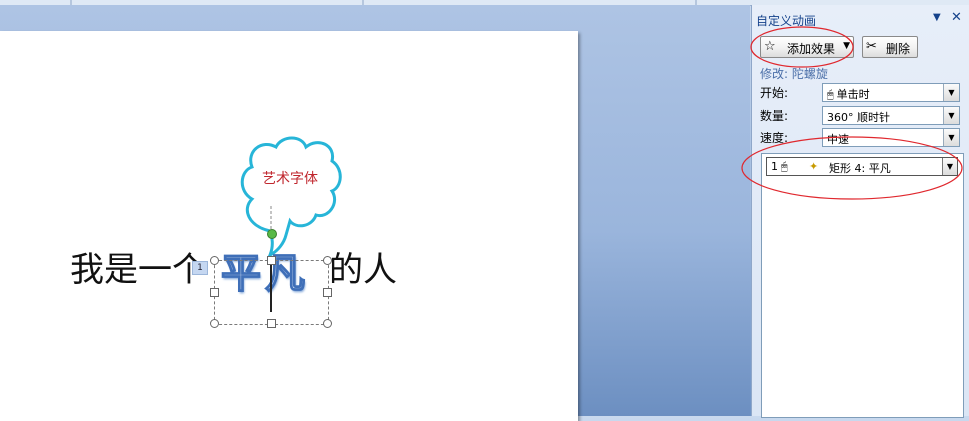  I want to click on speed-label: 速度:, so click(774, 138).